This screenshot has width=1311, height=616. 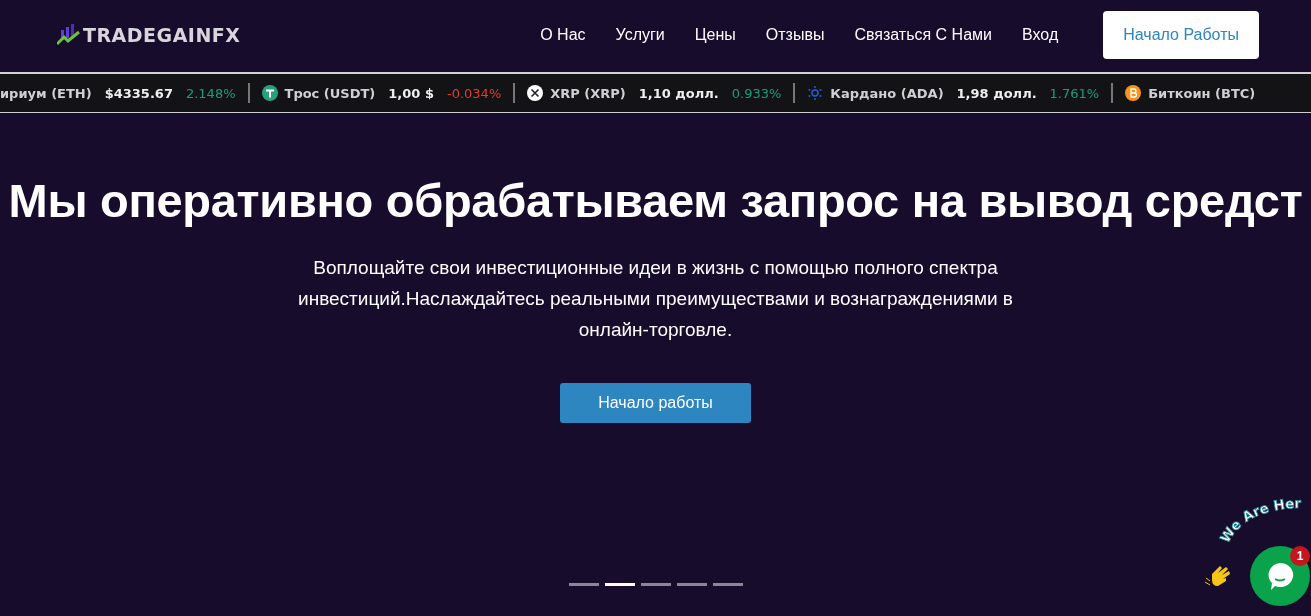 I want to click on coin-name: ириум (ETH), so click(x=46, y=93).